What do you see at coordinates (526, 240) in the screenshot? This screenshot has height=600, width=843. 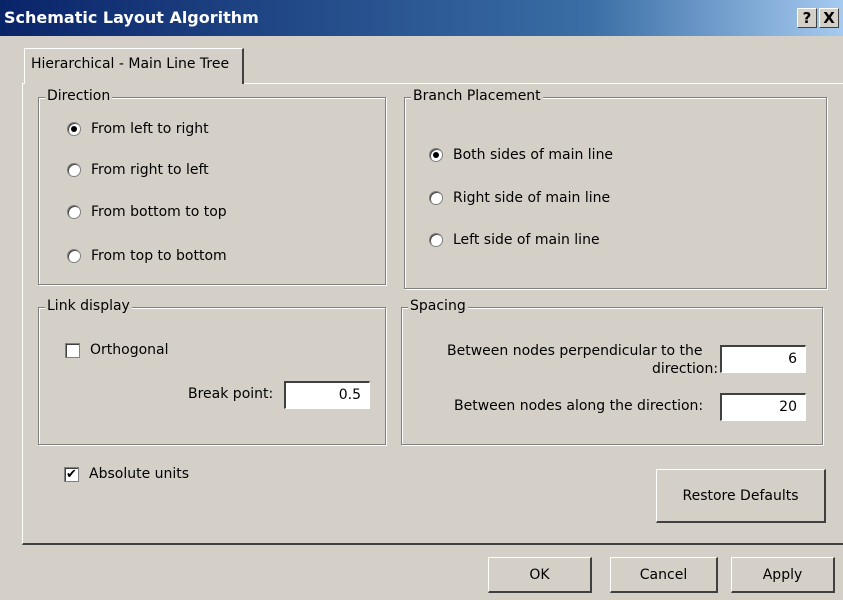 I see `radio-label: Left side of main line` at bounding box center [526, 240].